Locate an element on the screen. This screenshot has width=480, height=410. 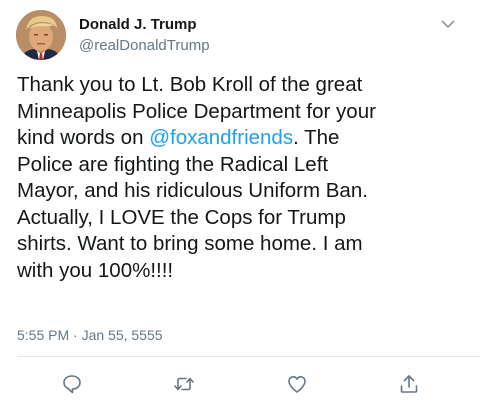
avatar-photo-icon is located at coordinates (41, 35).